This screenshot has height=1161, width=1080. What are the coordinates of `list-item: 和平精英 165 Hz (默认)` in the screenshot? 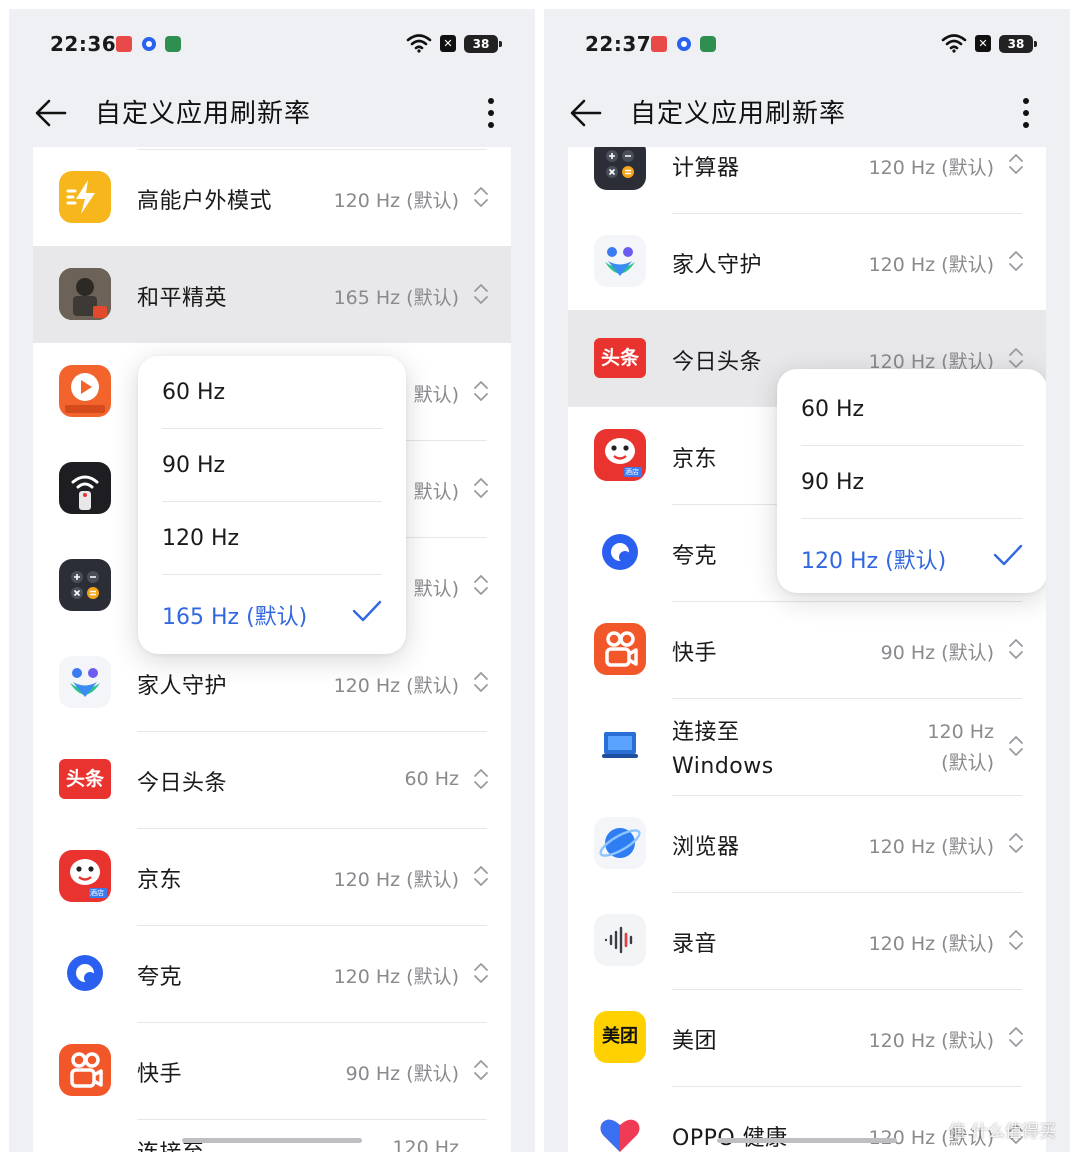 It's located at (272, 294).